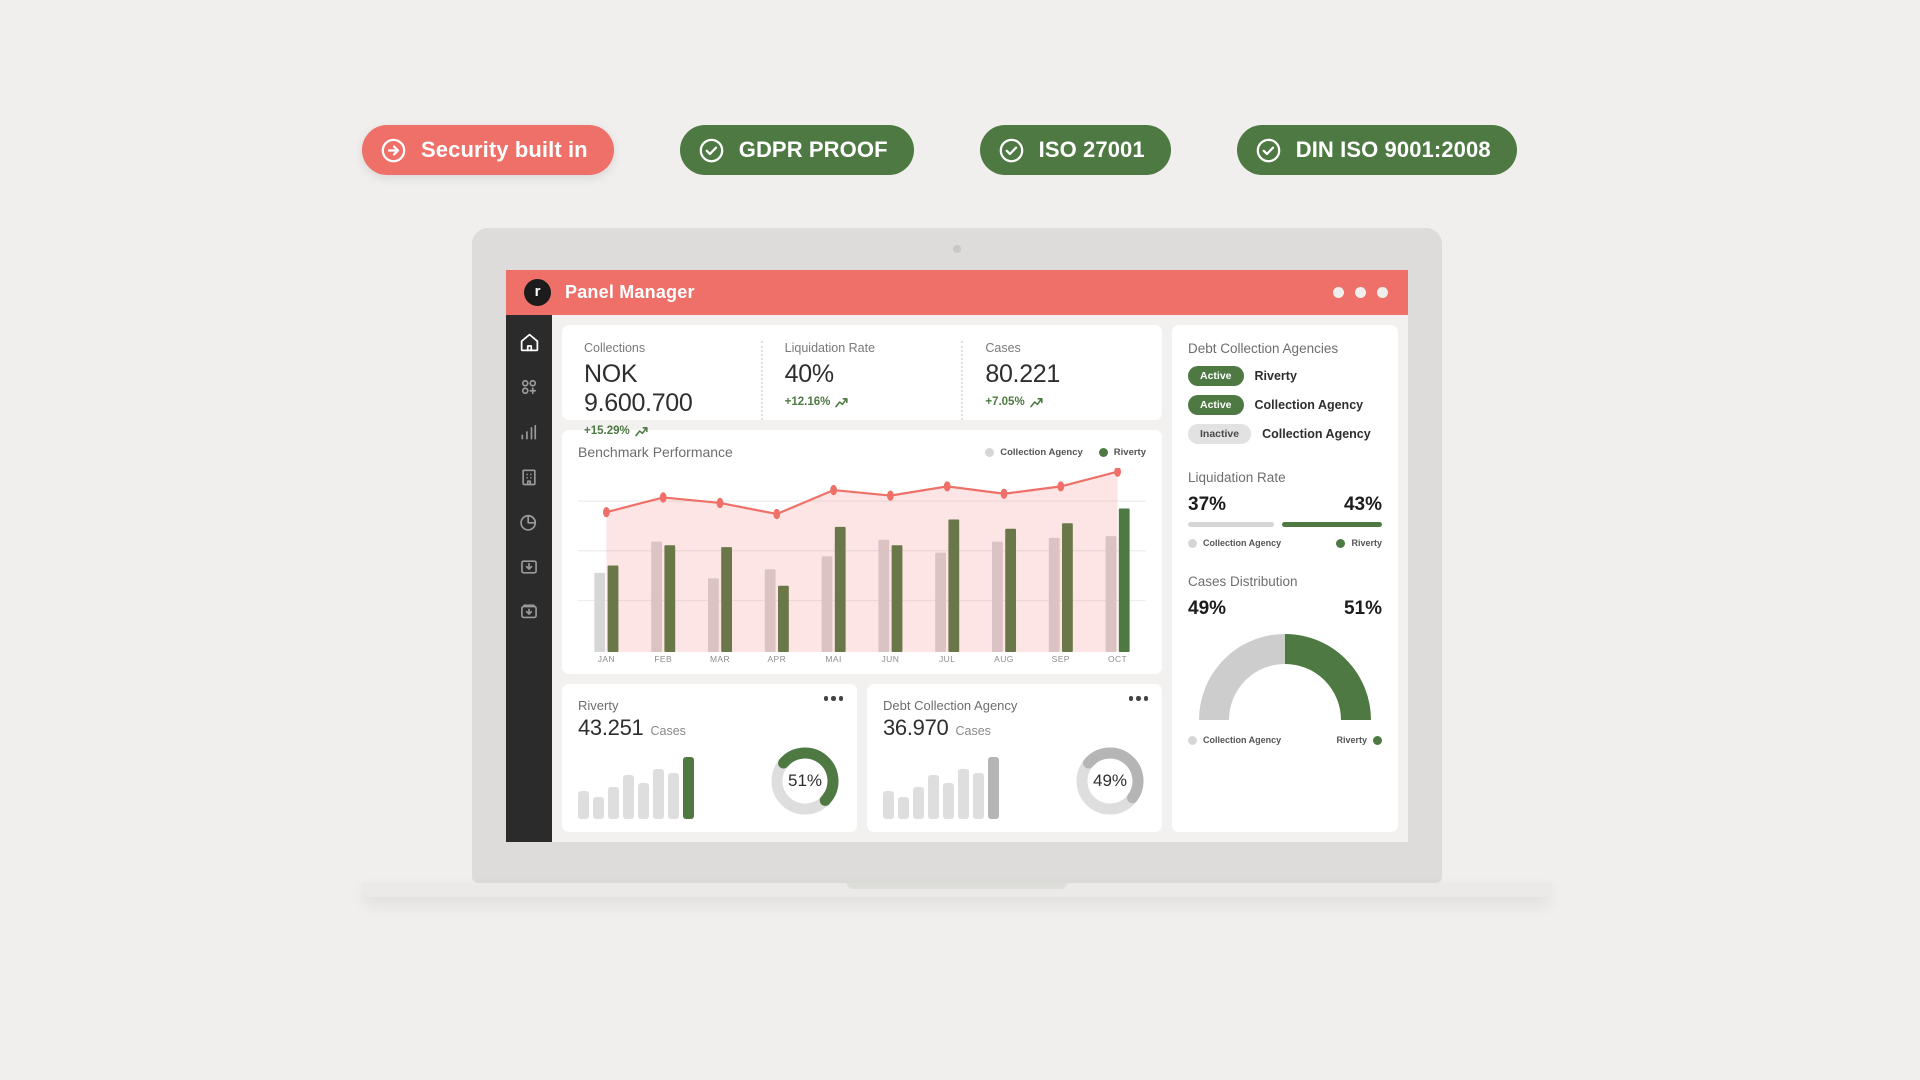  What do you see at coordinates (529, 387) in the screenshot?
I see `sidebar-item-add-apps` at bounding box center [529, 387].